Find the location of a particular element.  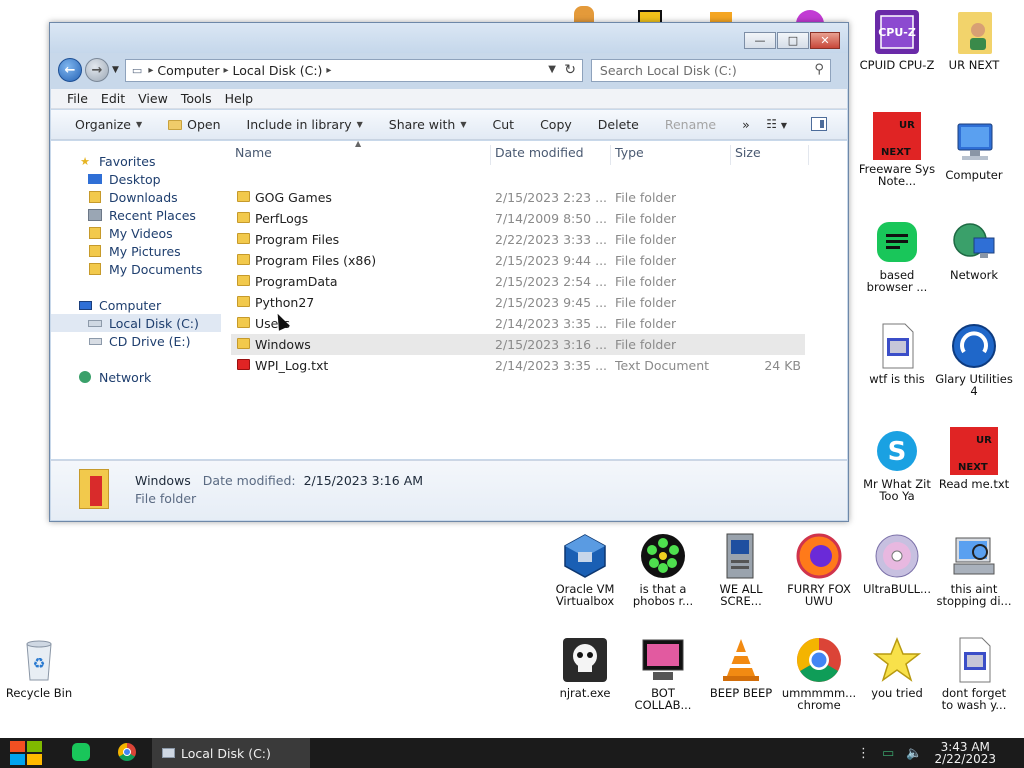

desktop-icon-network: Network is located at coordinates (974, 249).